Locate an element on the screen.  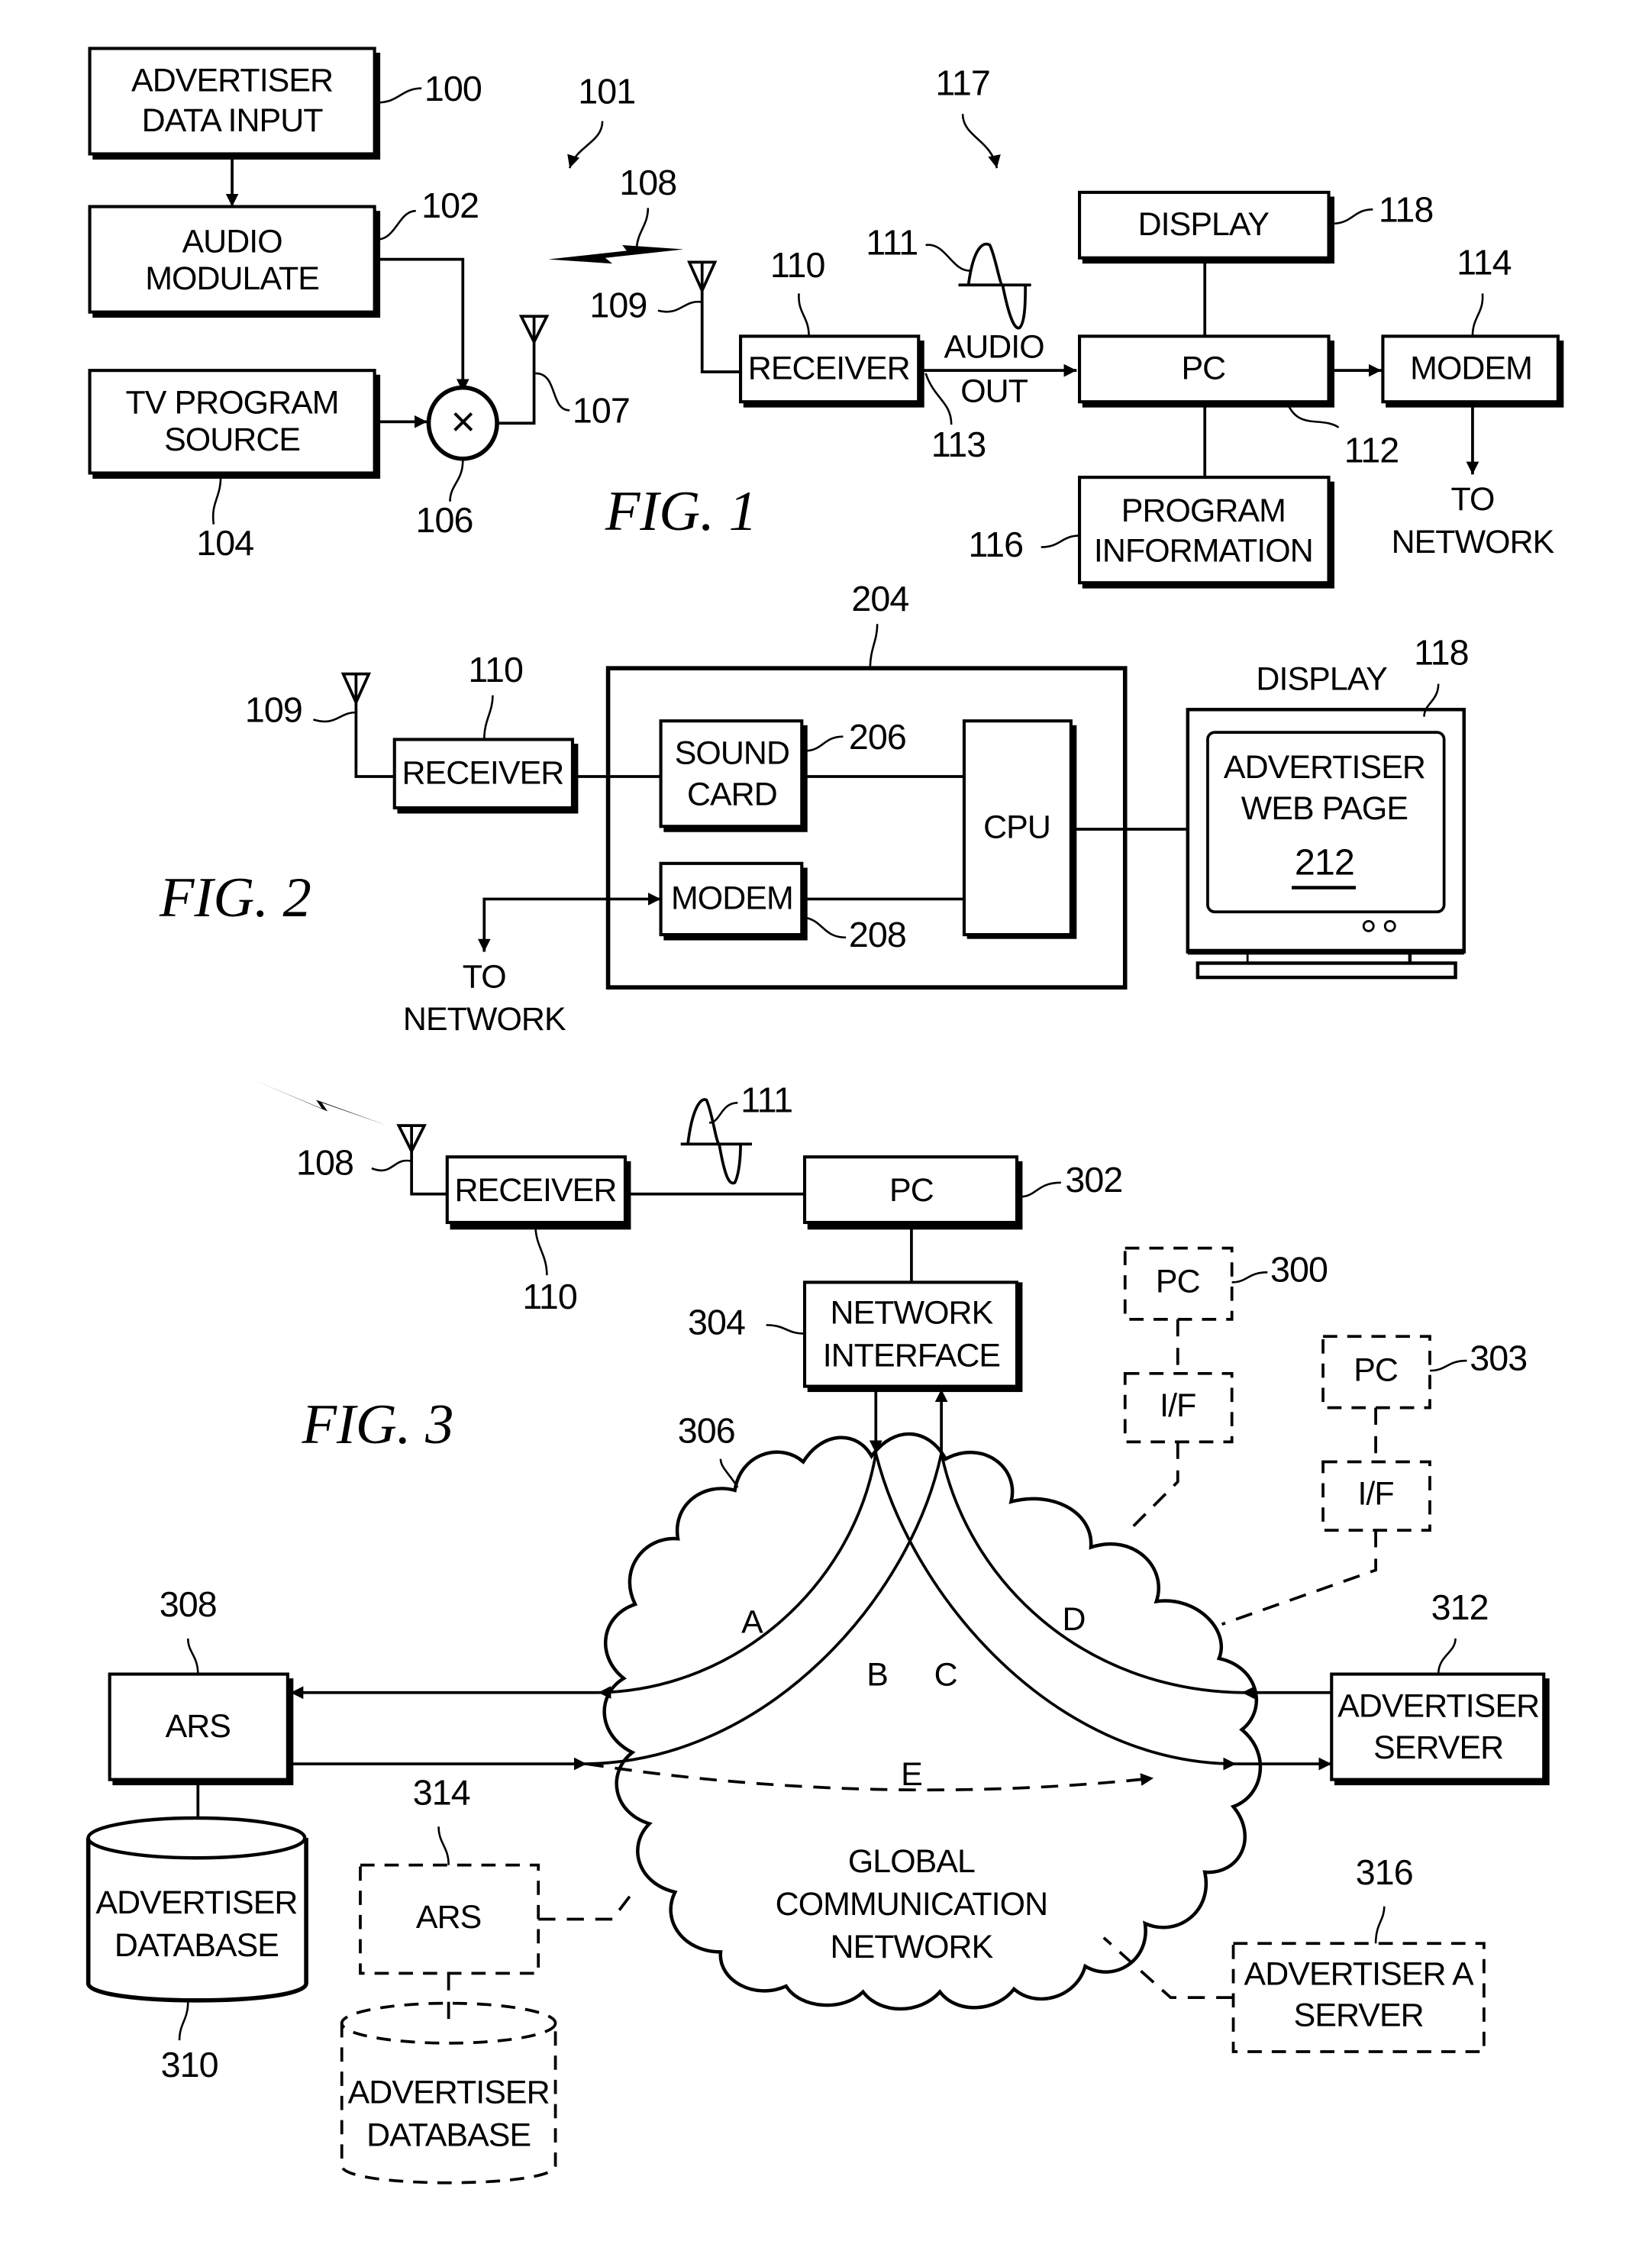
ref-numeral: 314 is located at coordinates (441, 1792).